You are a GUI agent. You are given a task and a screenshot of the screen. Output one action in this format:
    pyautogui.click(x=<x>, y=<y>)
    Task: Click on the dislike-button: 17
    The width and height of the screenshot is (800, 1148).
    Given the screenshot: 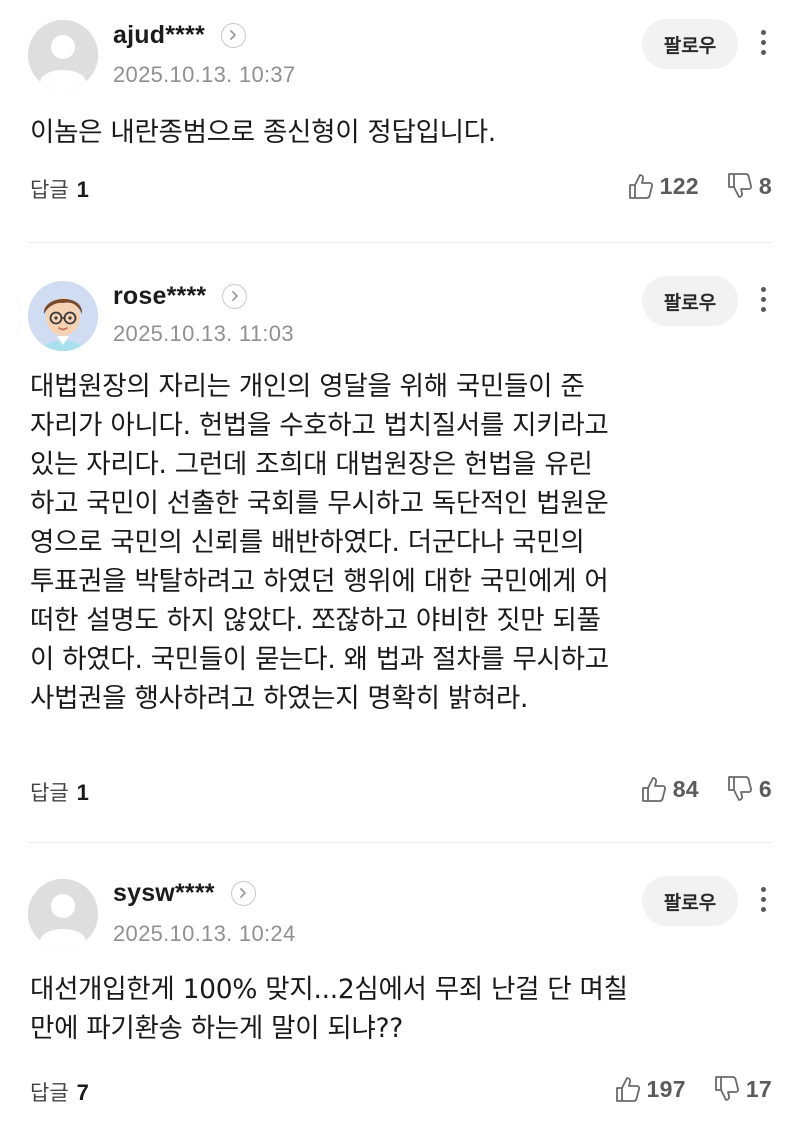 What is the action you would take?
    pyautogui.click(x=743, y=1089)
    